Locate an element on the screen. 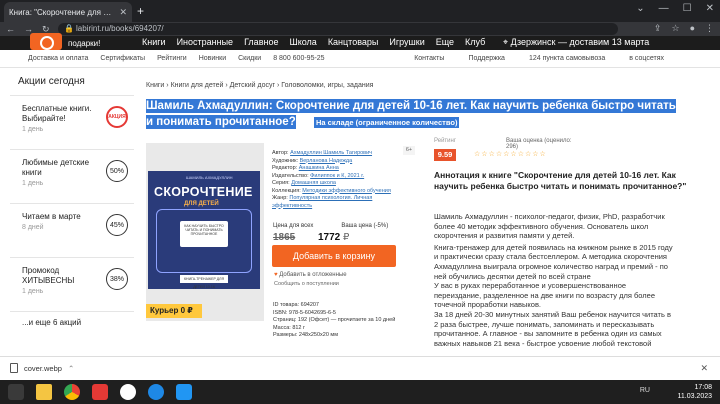 The image size is (720, 404). menu-item: Иностранные is located at coordinates (205, 42).